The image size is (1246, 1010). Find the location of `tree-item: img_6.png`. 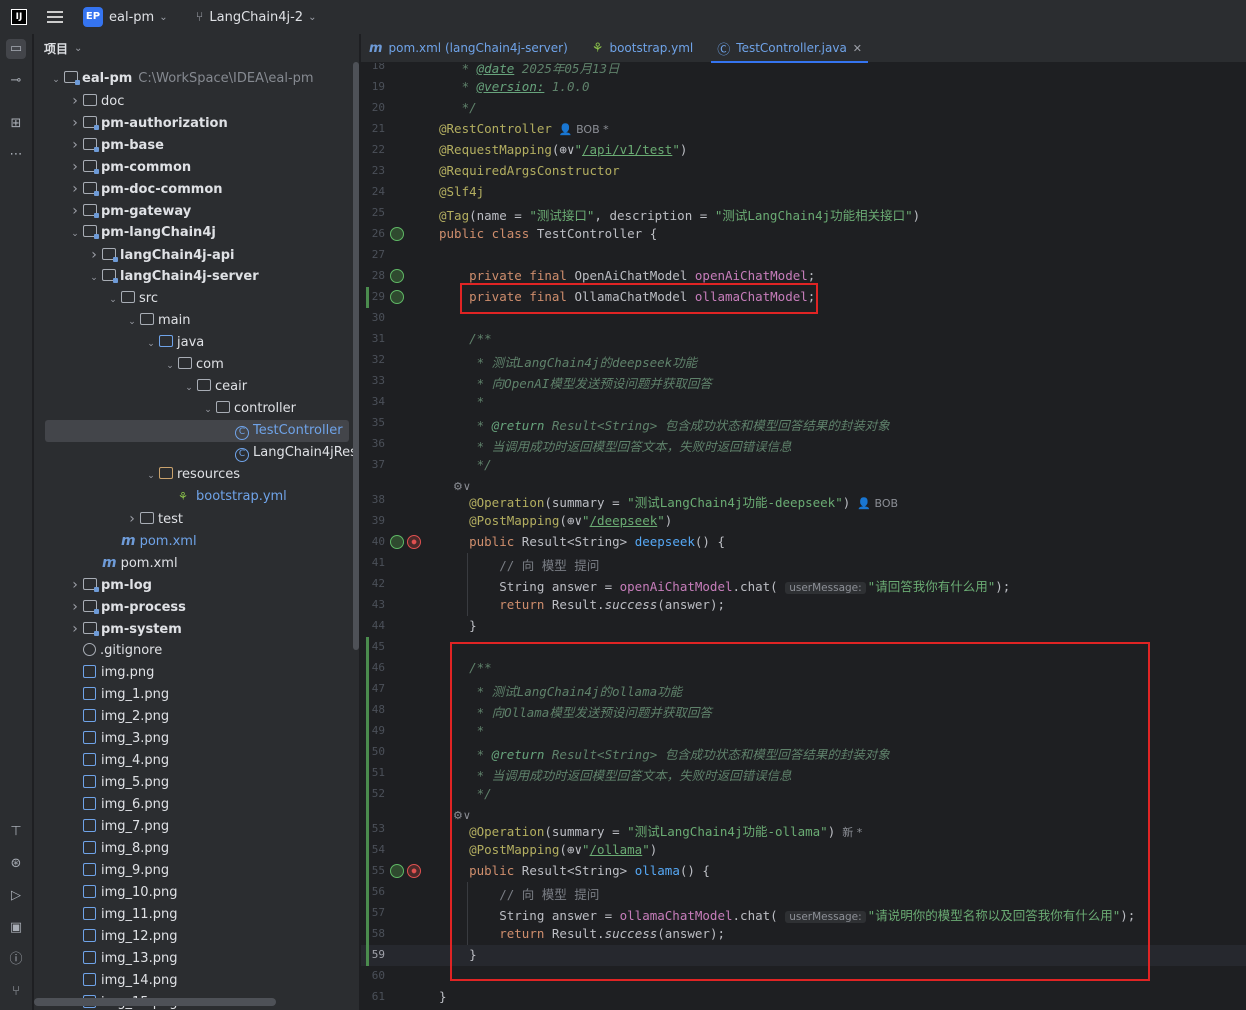

tree-item: img_6.png is located at coordinates (196, 805).